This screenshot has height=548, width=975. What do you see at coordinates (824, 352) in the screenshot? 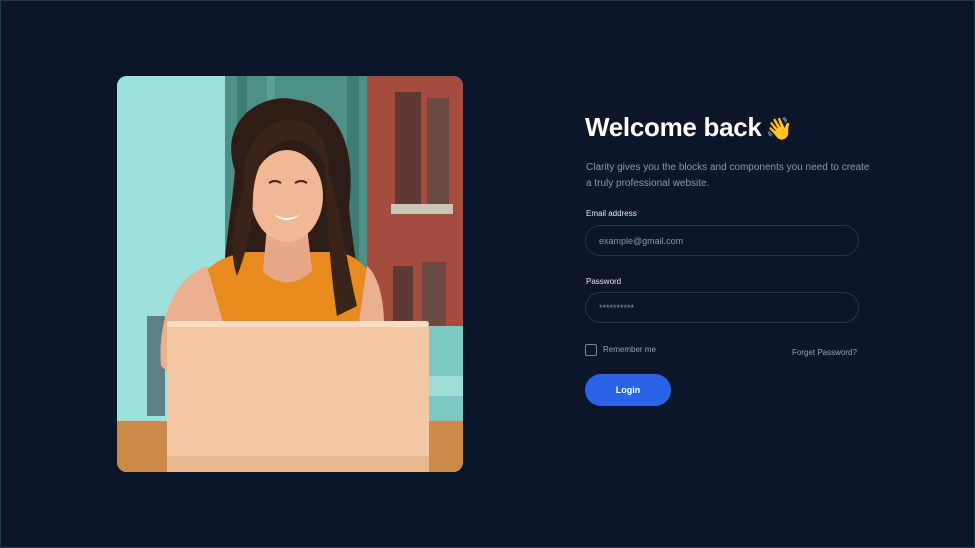
I see `forgot-password-link: Forget Password?` at bounding box center [824, 352].